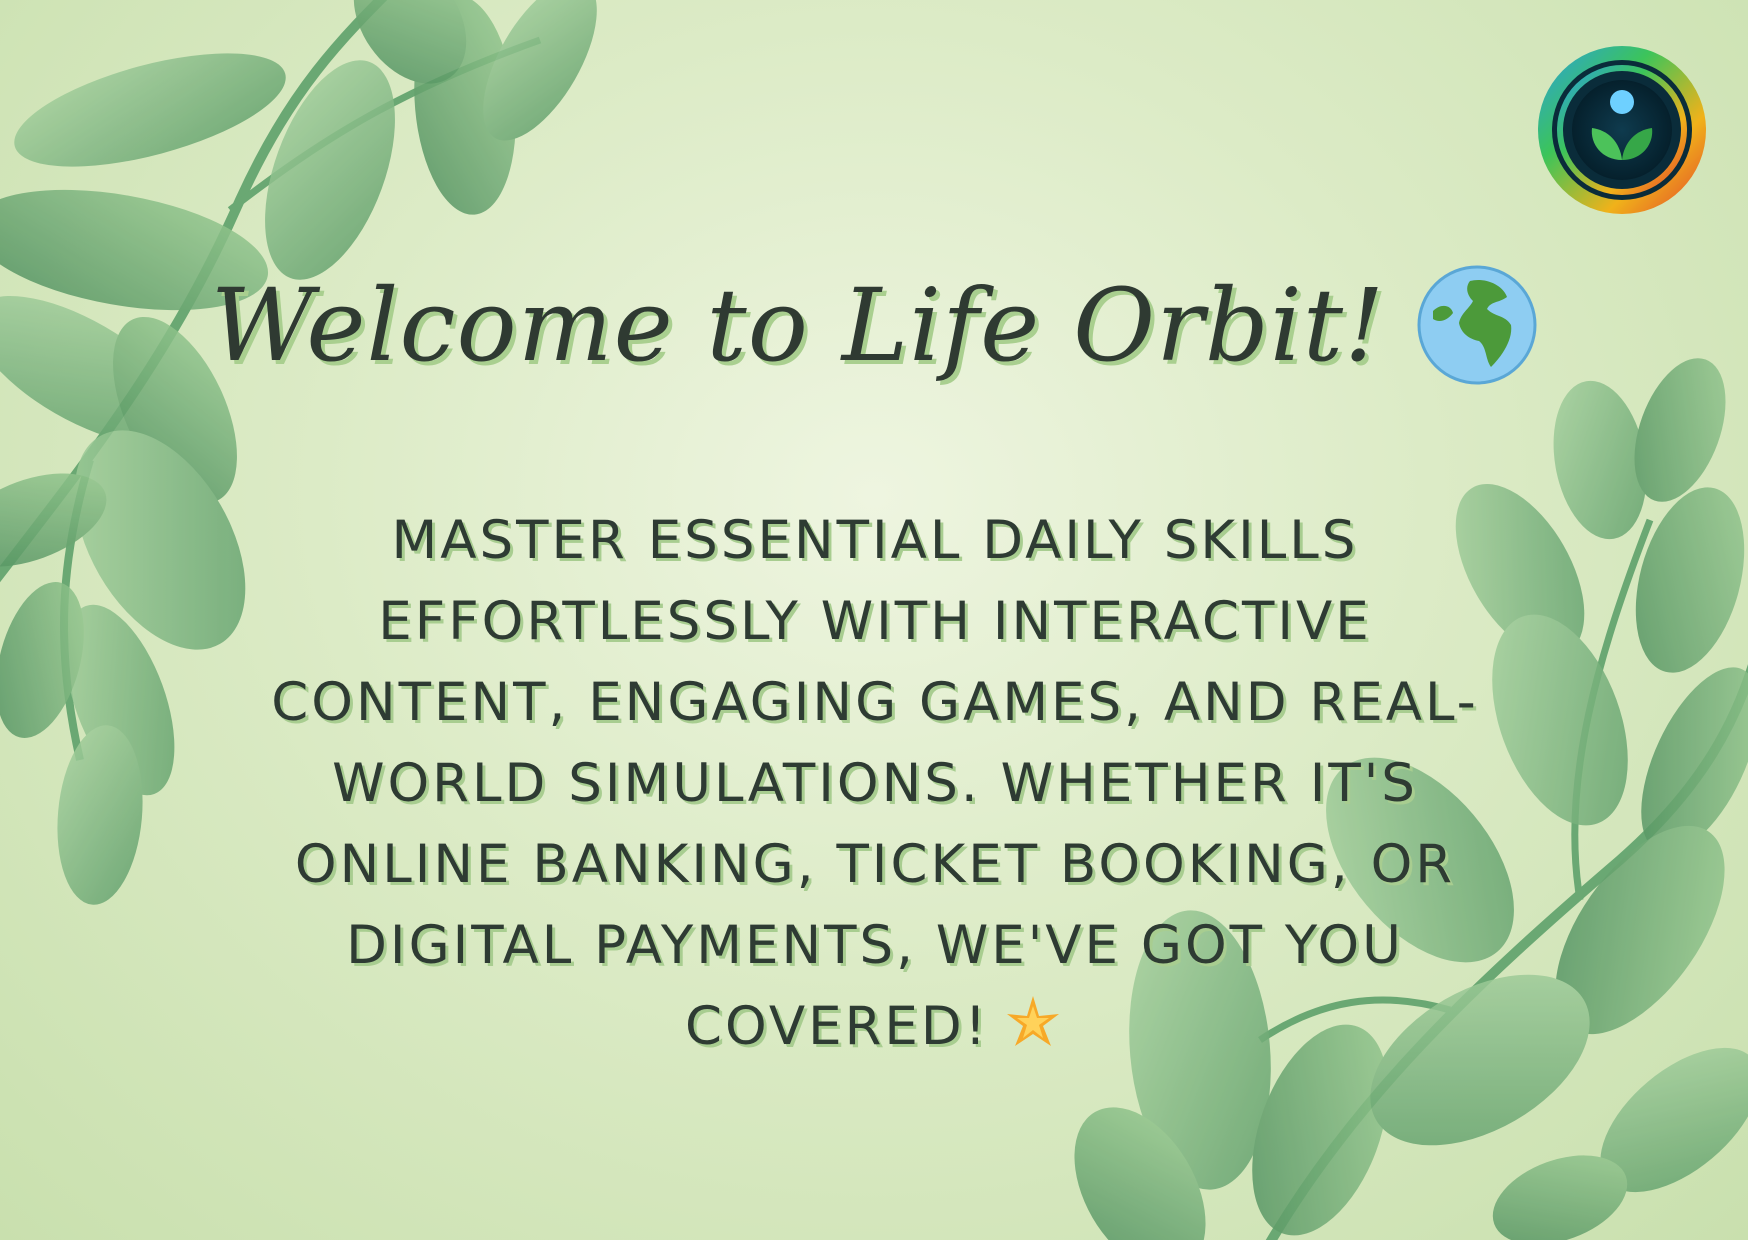 The width and height of the screenshot is (1748, 1240). Describe the element at coordinates (1477, 325) in the screenshot. I see `globe-icon` at that location.